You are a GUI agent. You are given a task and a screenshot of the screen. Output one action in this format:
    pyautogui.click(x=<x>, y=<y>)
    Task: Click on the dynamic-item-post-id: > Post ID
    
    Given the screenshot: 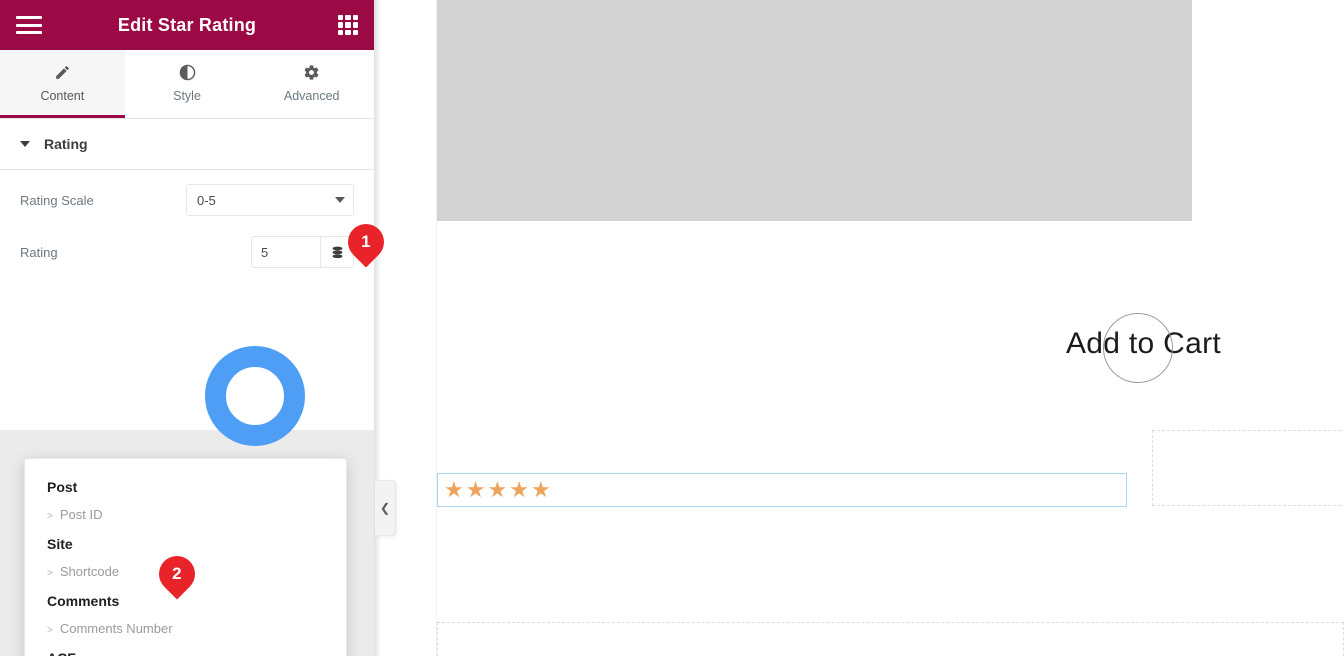 What is the action you would take?
    pyautogui.click(x=185, y=514)
    